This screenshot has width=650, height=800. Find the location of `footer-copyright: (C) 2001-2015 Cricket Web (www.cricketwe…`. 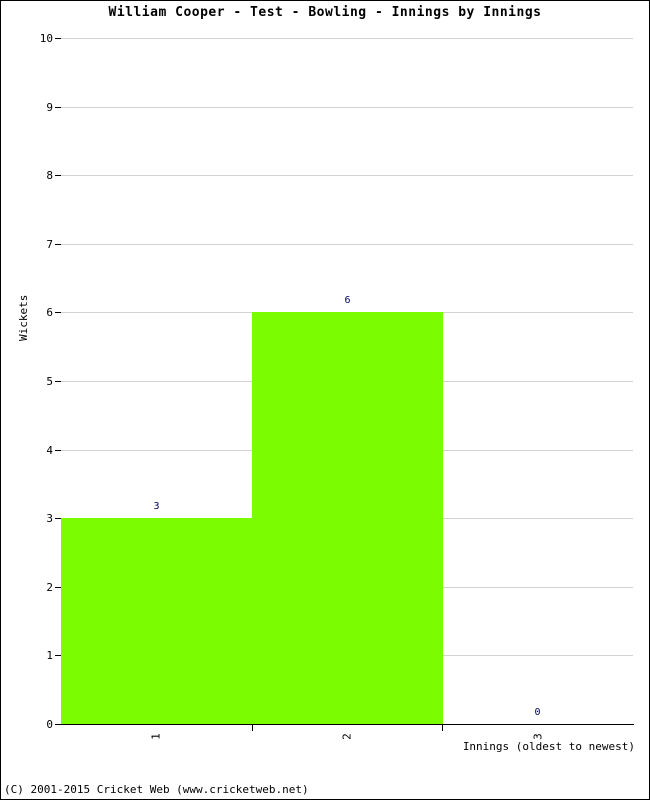

footer-copyright: (C) 2001-2015 Cricket Web (www.cricketwe… is located at coordinates (156, 789).